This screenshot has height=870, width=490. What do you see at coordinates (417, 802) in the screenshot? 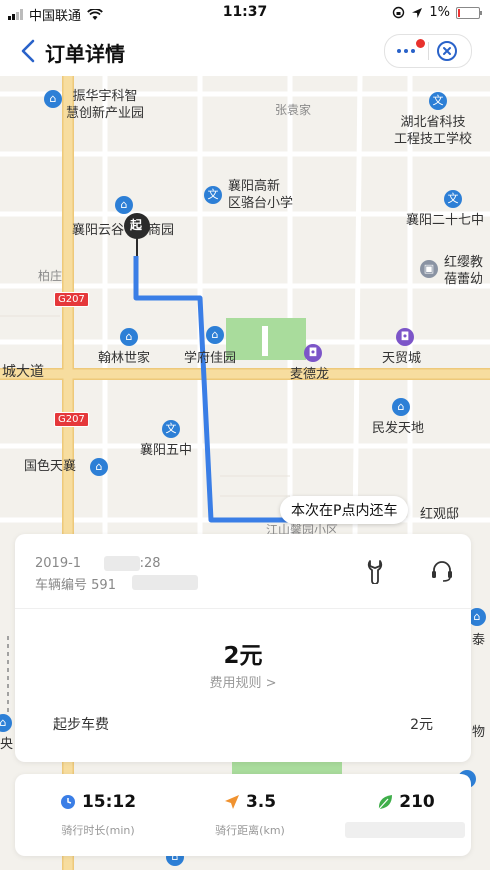
I see `carbon-value: 210` at bounding box center [417, 802].